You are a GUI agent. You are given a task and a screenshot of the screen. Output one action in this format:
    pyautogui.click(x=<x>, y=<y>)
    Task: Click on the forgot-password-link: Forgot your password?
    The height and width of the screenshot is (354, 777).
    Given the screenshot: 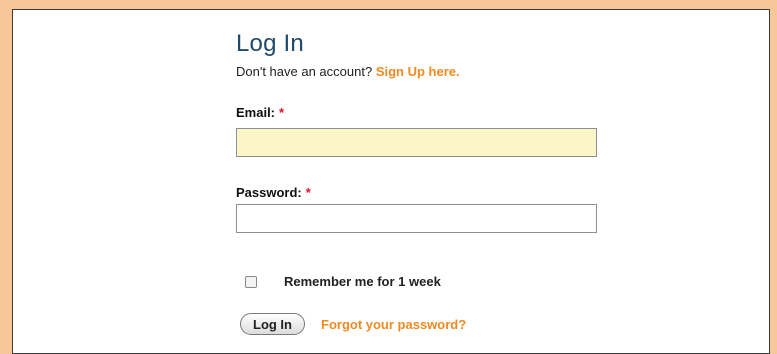 What is the action you would take?
    pyautogui.click(x=393, y=324)
    